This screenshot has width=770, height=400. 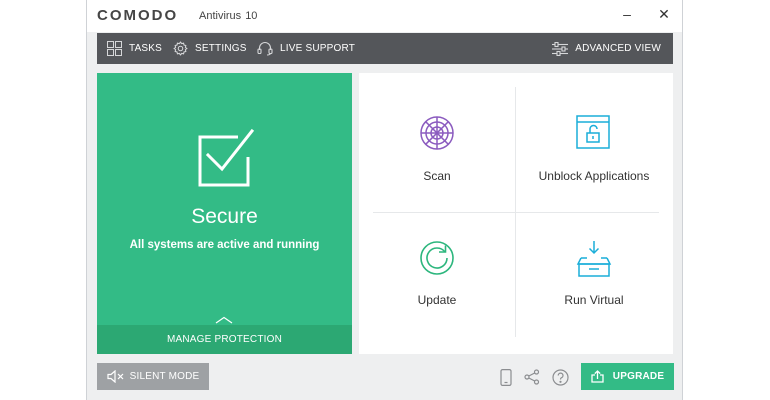 What do you see at coordinates (164, 376) in the screenshot?
I see `silent-mode-label: SILENT MODE` at bounding box center [164, 376].